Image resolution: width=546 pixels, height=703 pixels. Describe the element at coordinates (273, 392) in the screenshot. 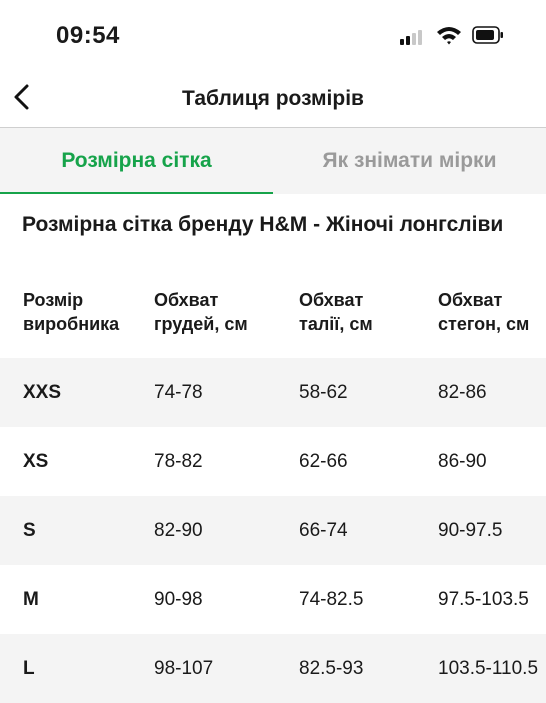

I see `table-row: XXS 74-78 58-62 82-86` at that location.